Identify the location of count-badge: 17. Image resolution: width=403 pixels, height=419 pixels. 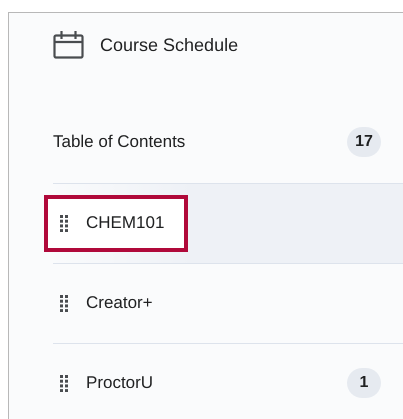
(364, 142).